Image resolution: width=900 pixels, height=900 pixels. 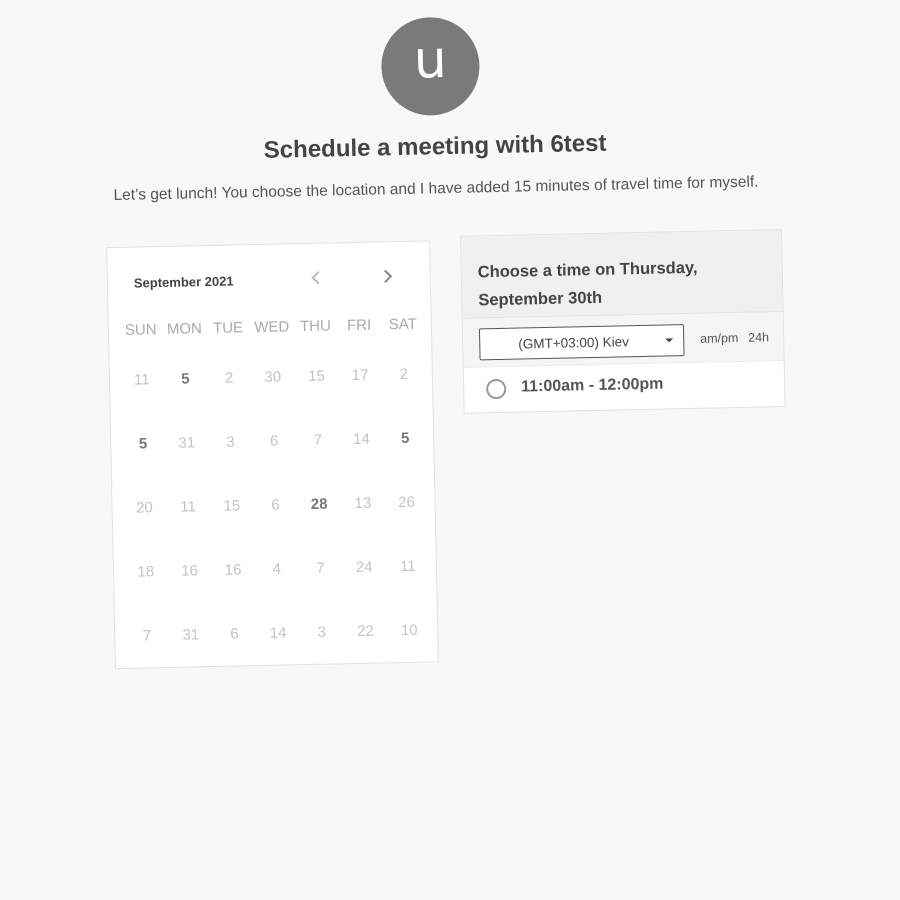 I want to click on calendar-week: 7 31 6 14 3 22 10, so click(x=278, y=633).